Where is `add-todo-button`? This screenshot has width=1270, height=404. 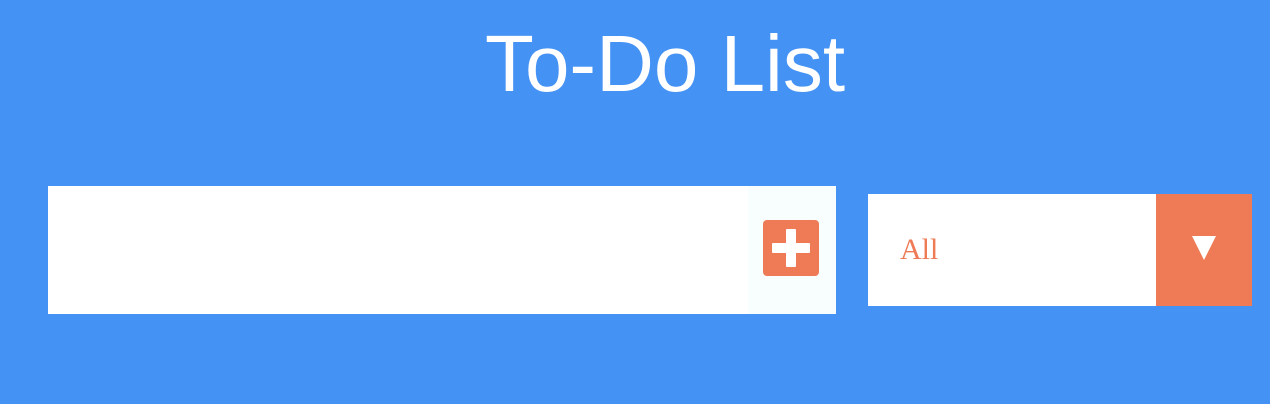
add-todo-button is located at coordinates (791, 248).